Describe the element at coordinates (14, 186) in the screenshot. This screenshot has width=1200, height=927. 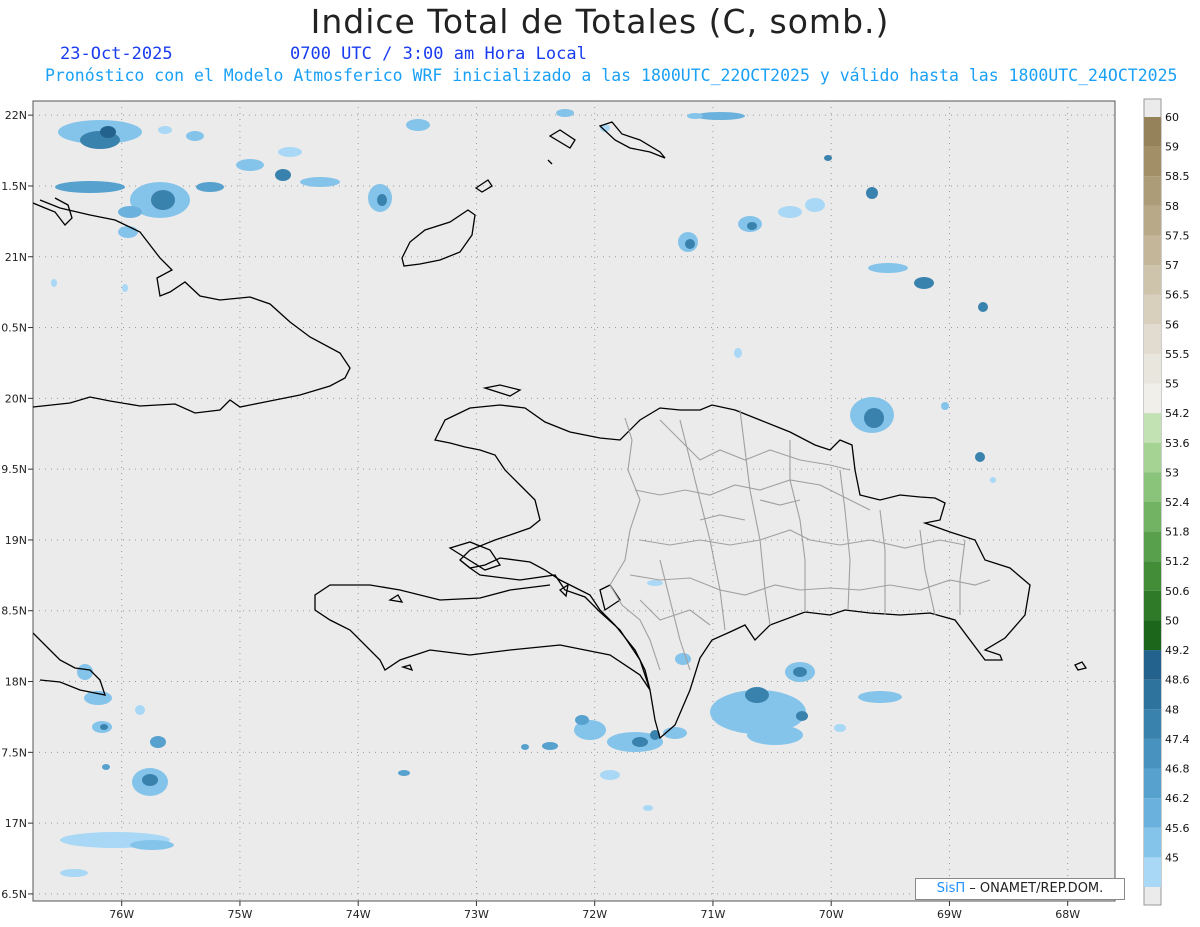
I see `lat-tick-label: 1.5N` at that location.